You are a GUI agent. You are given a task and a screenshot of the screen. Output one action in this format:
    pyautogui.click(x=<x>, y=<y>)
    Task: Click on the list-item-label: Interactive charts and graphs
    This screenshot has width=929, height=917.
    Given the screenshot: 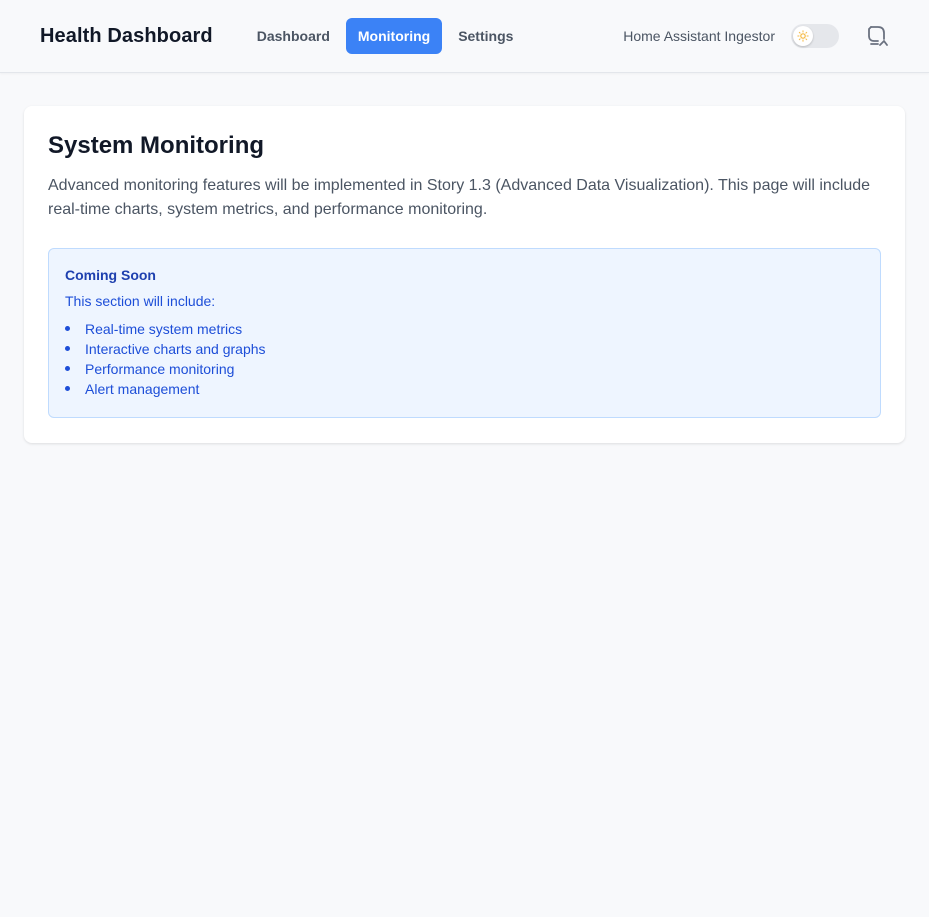 What is the action you would take?
    pyautogui.click(x=175, y=349)
    